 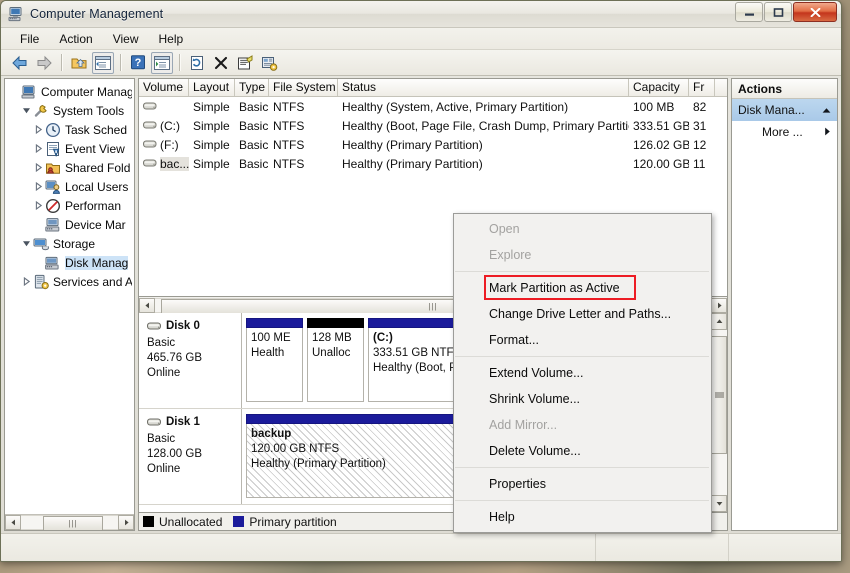 What do you see at coordinates (826, 110) in the screenshot?
I see `chevron-up-icon` at bounding box center [826, 110].